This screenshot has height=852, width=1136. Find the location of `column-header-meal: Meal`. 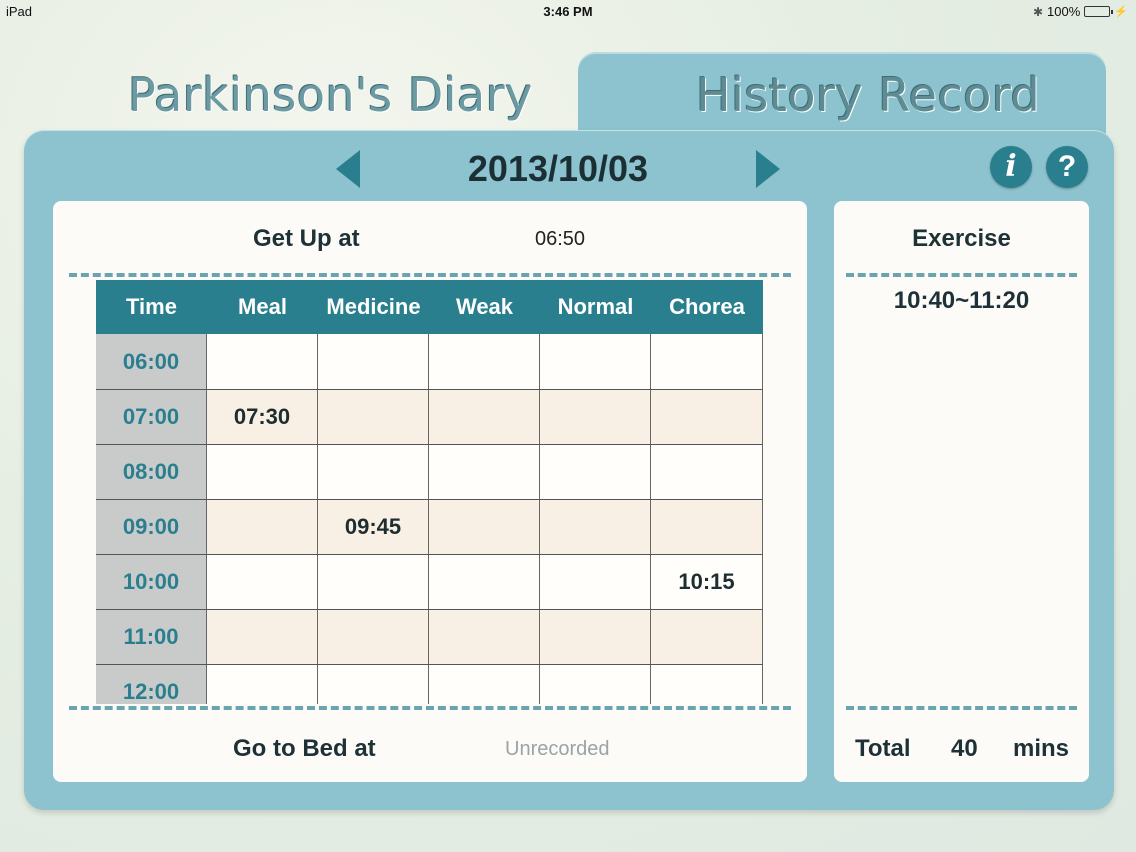

column-header-meal: Meal is located at coordinates (262, 306).